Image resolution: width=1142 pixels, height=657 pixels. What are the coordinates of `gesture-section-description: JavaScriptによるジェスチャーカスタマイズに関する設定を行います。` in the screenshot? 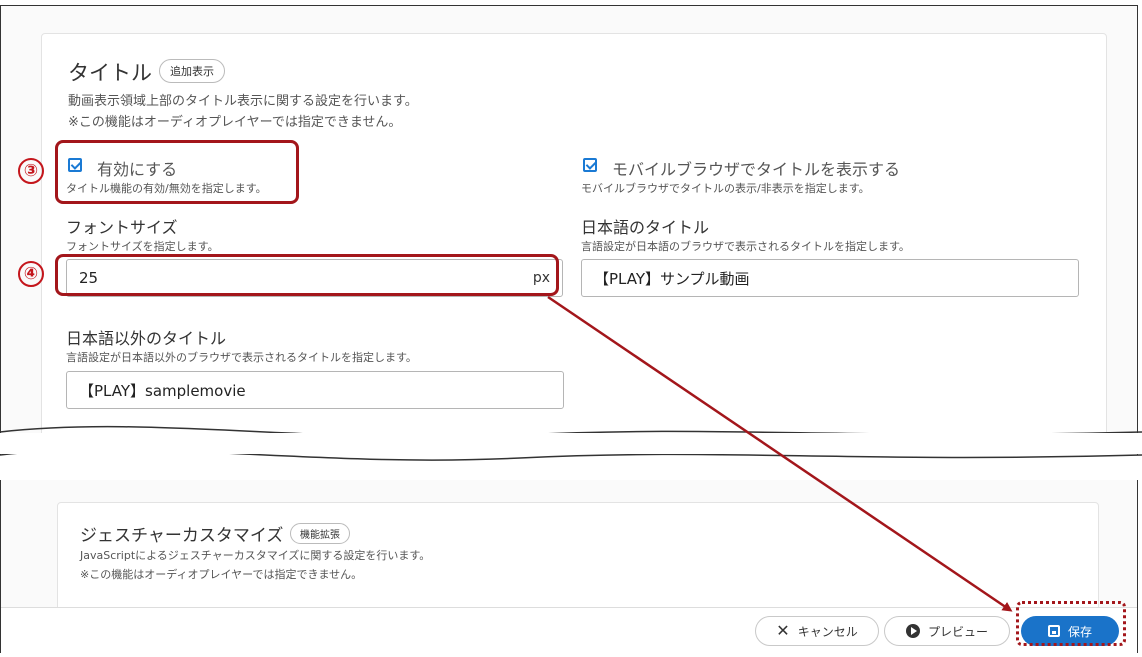 It's located at (255, 555).